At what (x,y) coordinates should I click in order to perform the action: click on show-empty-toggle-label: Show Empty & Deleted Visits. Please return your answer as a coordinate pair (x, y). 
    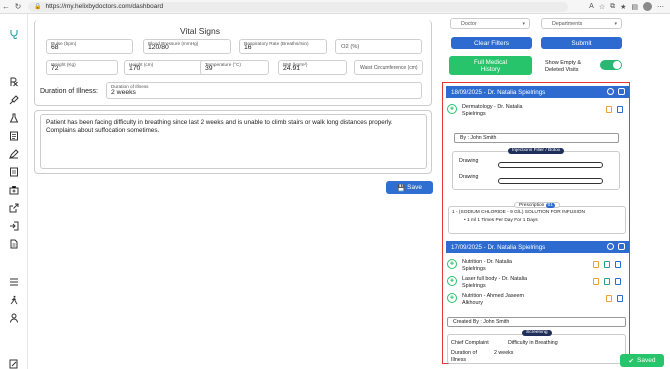
    Looking at the image, I should click on (563, 67).